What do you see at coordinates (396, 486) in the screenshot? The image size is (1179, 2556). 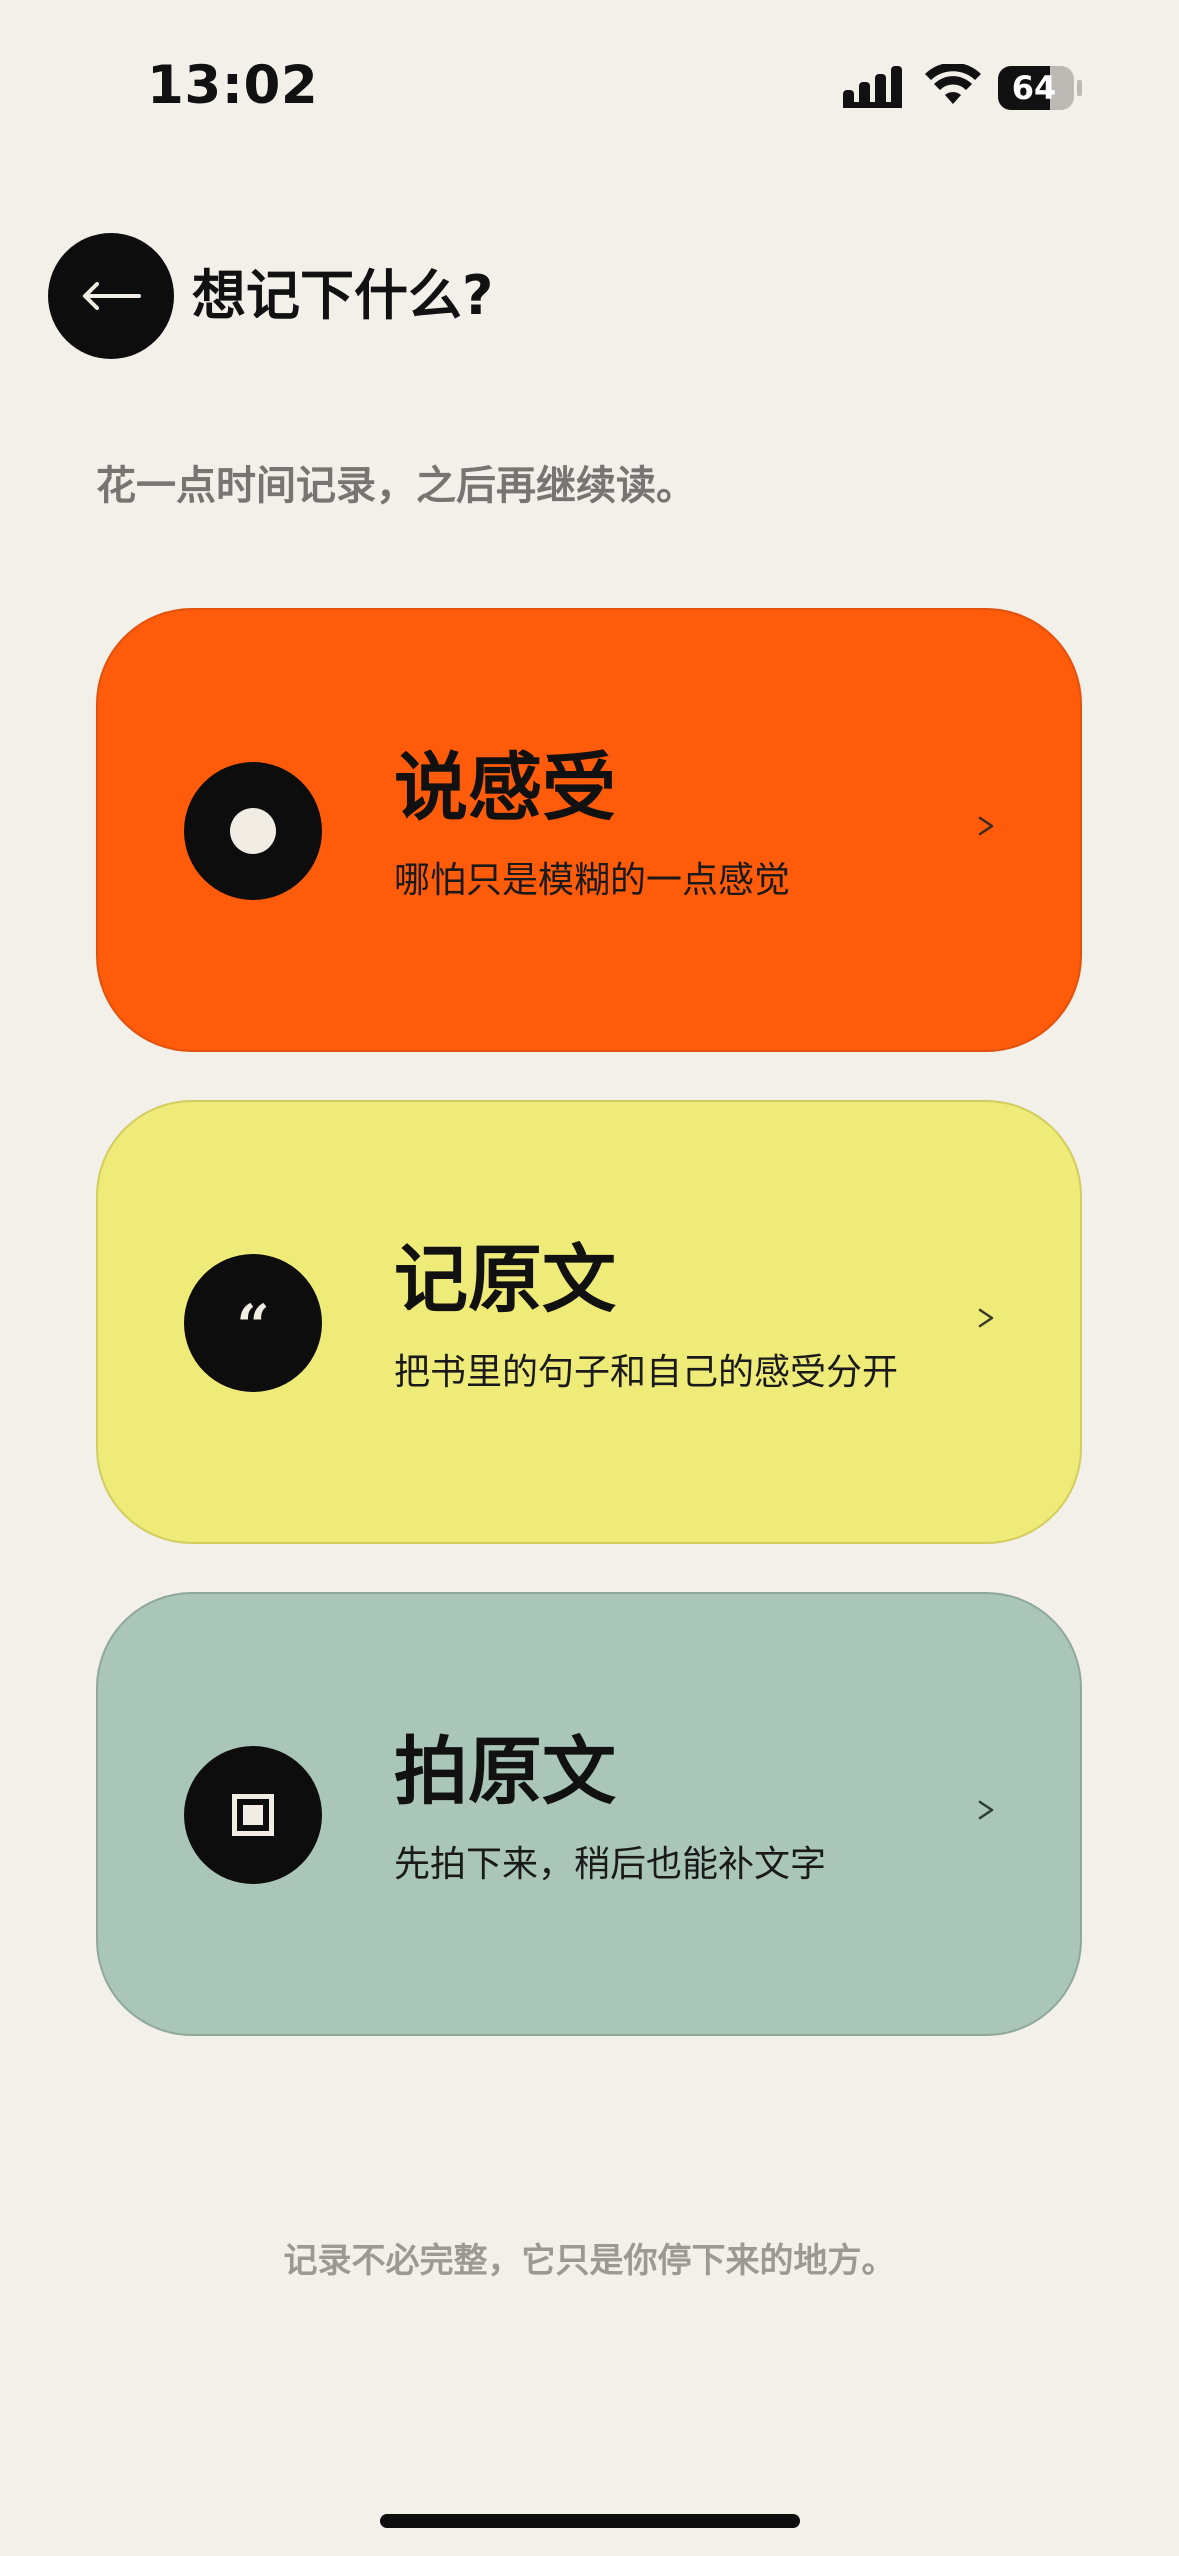 I see `page-subtitle: 花一点时间记录，之后再继续读。` at bounding box center [396, 486].